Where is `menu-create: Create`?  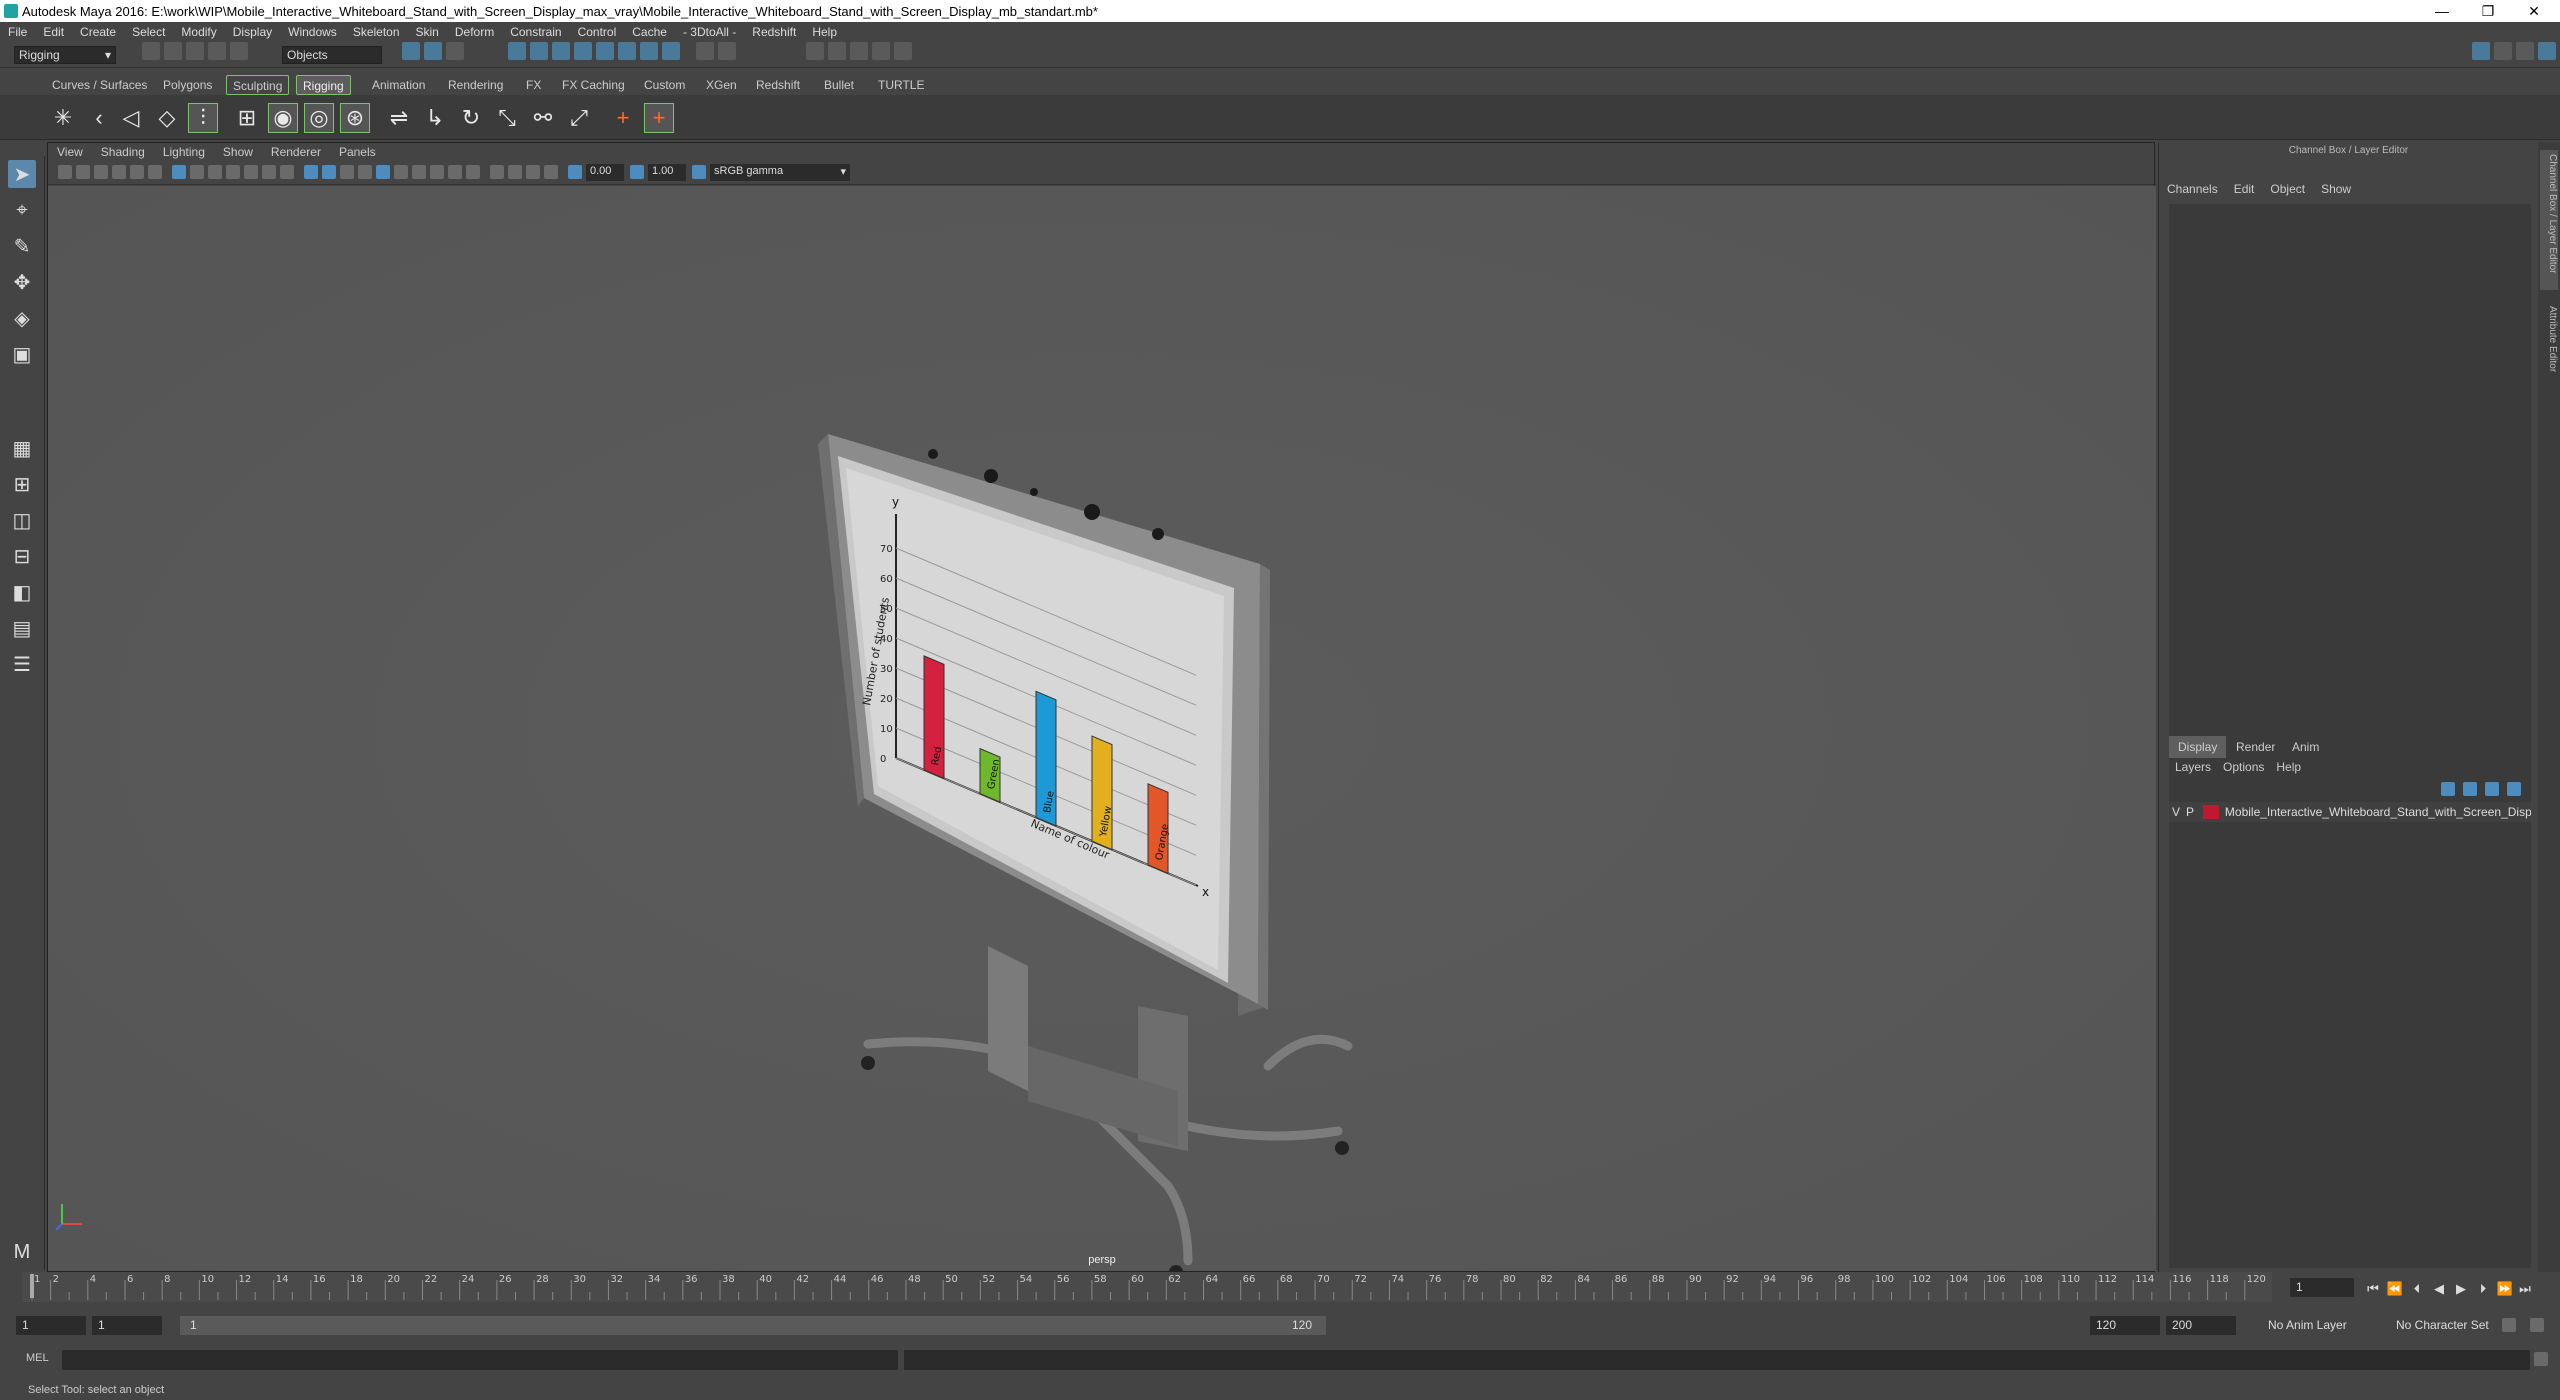
menu-create: Create is located at coordinates (98, 32).